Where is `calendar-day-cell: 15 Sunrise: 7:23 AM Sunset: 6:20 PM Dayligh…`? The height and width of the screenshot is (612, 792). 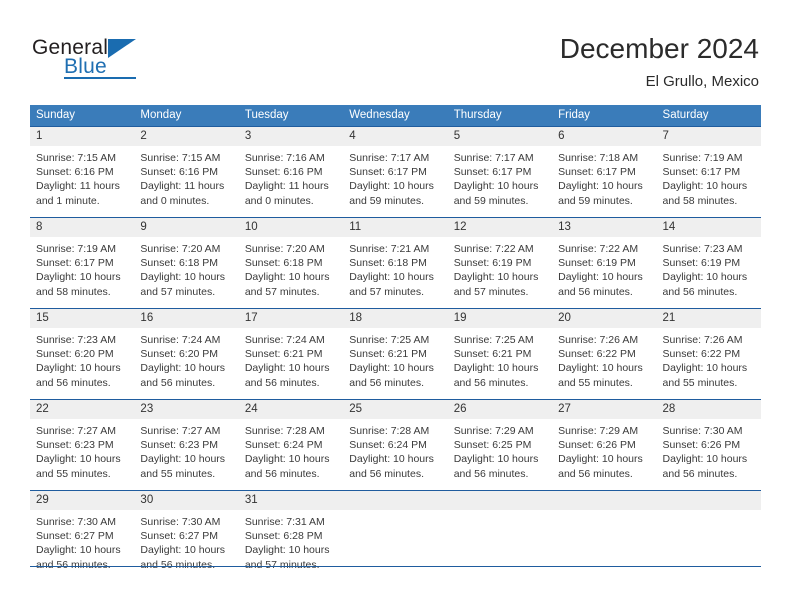
calendar-day-cell: 15 Sunrise: 7:23 AM Sunset: 6:20 PM Dayligh… is located at coordinates (82, 354).